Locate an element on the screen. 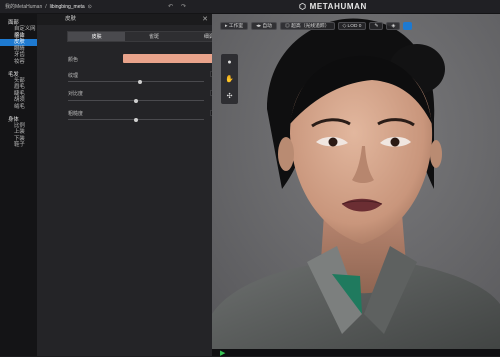 This screenshot has width=500, height=357. environment-label: 工作室 is located at coordinates (236, 26).